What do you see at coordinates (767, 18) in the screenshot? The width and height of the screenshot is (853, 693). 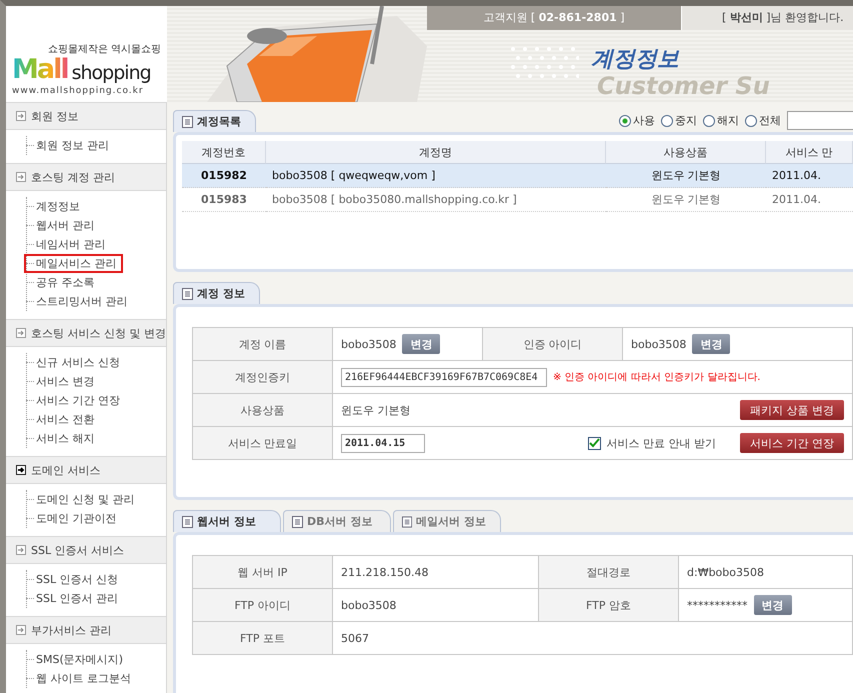 I see `welcome-message: [ 박선미 ]님 환영합니다.` at bounding box center [767, 18].